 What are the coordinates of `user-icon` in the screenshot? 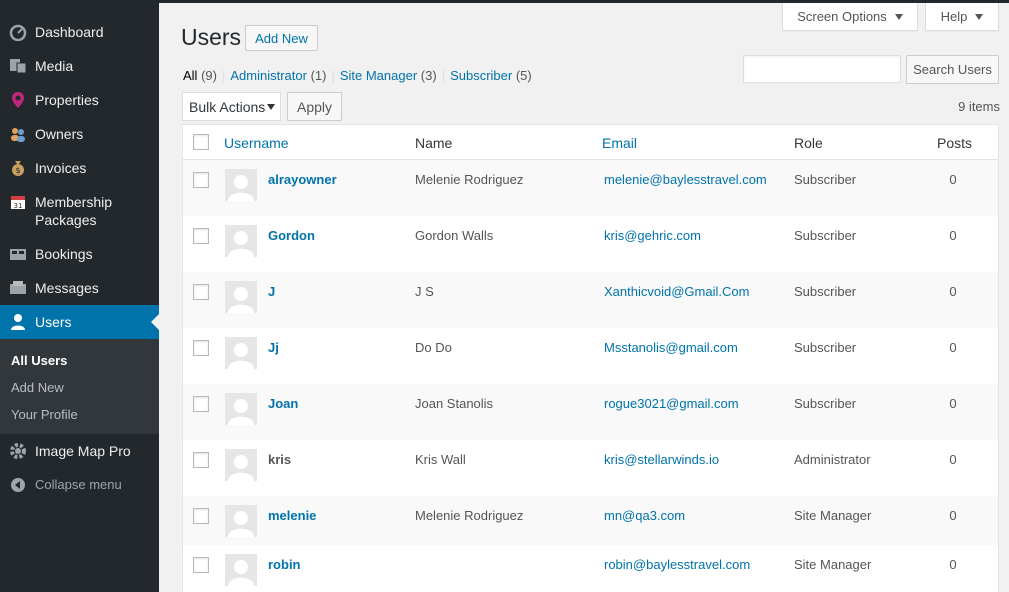 It's located at (18, 322).